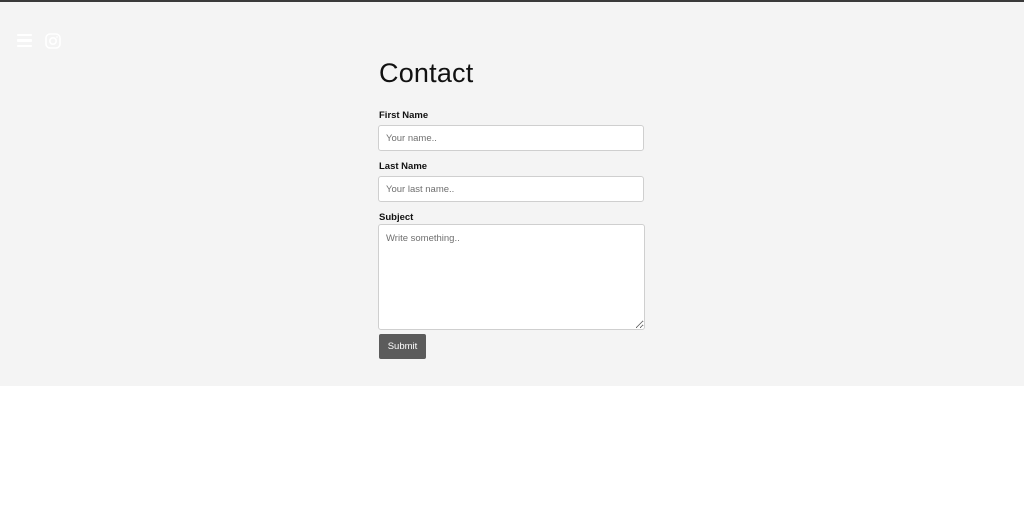 The height and width of the screenshot is (517, 1024). Describe the element at coordinates (426, 73) in the screenshot. I see `page-title: Contact` at that location.